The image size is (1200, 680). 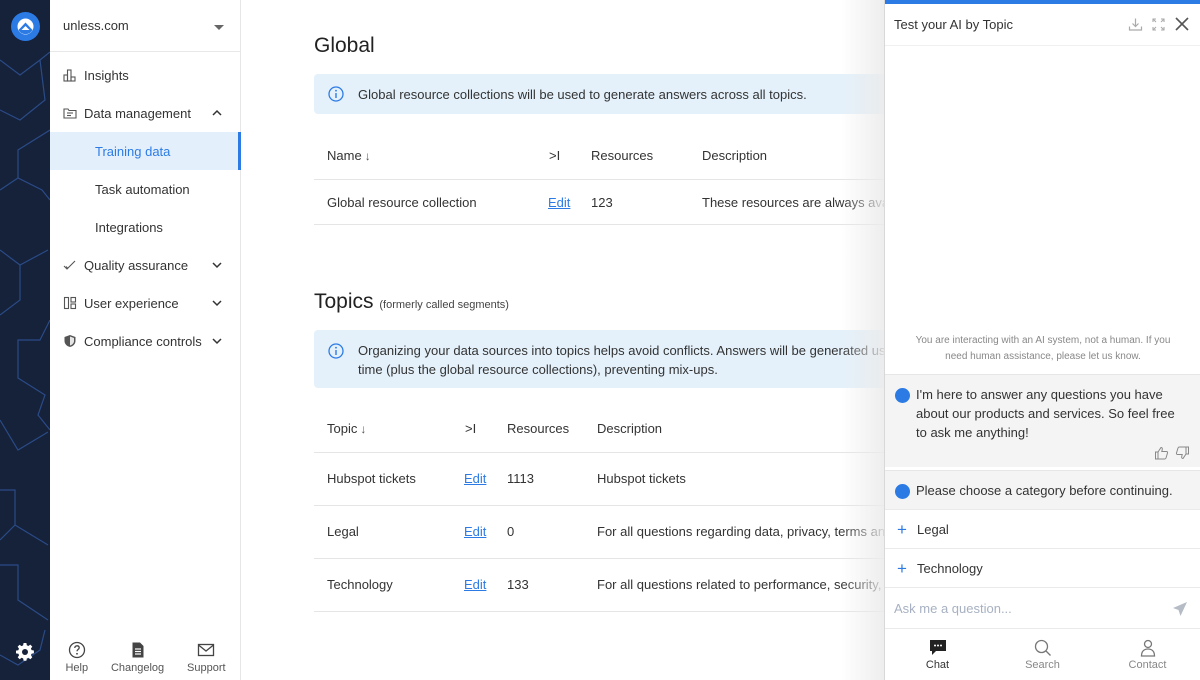 I want to click on logo-icon, so click(x=25, y=26).